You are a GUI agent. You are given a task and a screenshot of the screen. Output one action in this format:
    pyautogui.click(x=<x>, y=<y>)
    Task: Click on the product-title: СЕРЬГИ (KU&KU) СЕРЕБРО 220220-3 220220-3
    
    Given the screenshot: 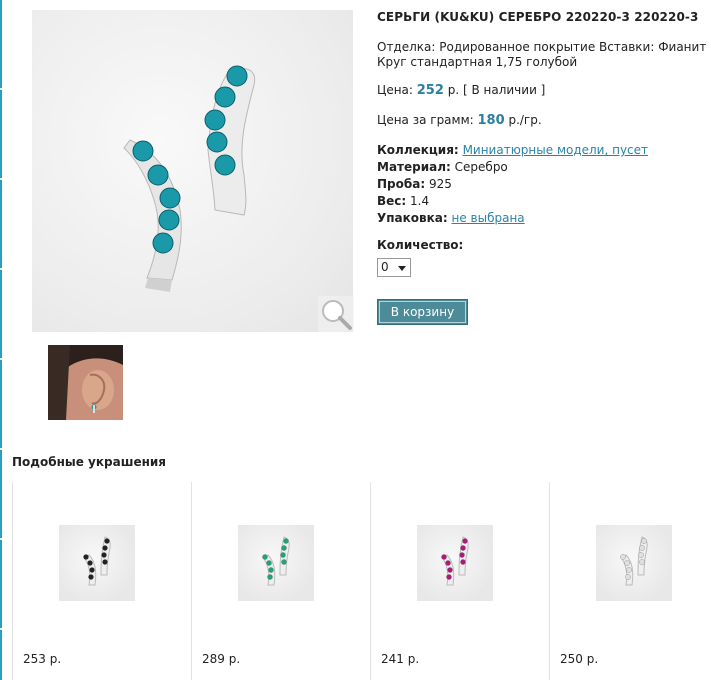 What is the action you would take?
    pyautogui.click(x=538, y=17)
    